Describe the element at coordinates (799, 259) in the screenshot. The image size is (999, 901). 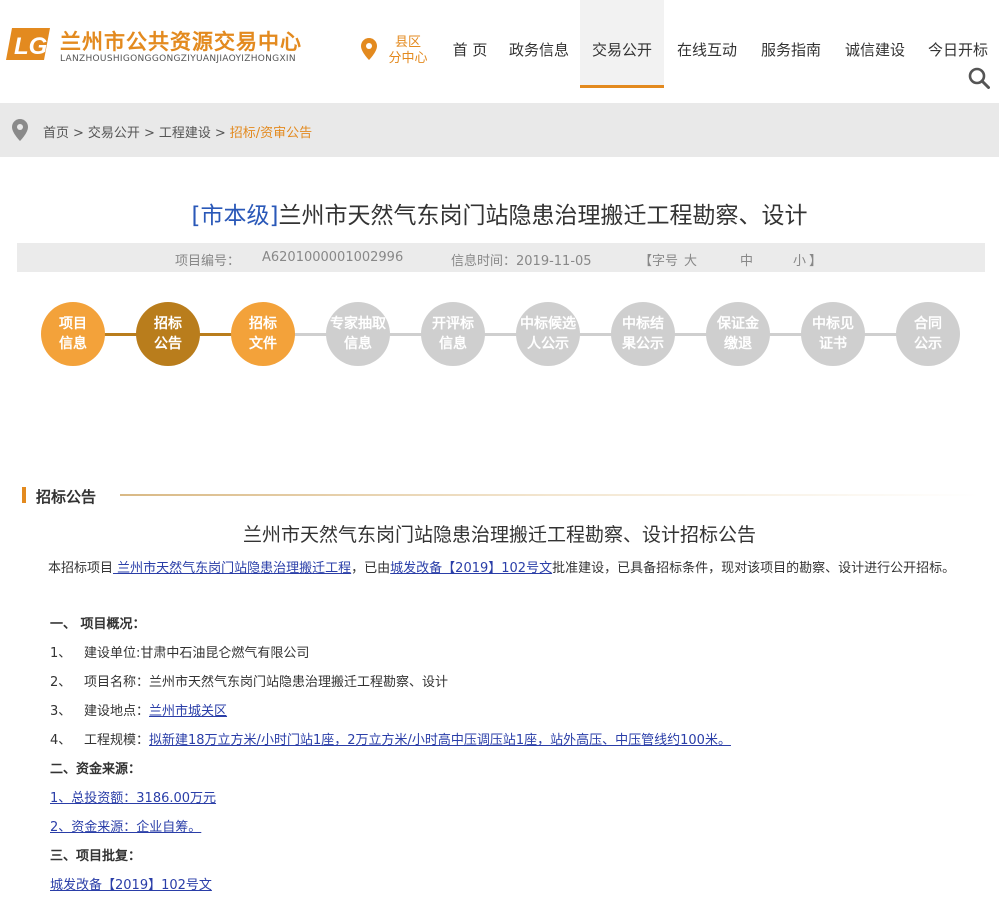
I see `font-size-small: 小` at that location.